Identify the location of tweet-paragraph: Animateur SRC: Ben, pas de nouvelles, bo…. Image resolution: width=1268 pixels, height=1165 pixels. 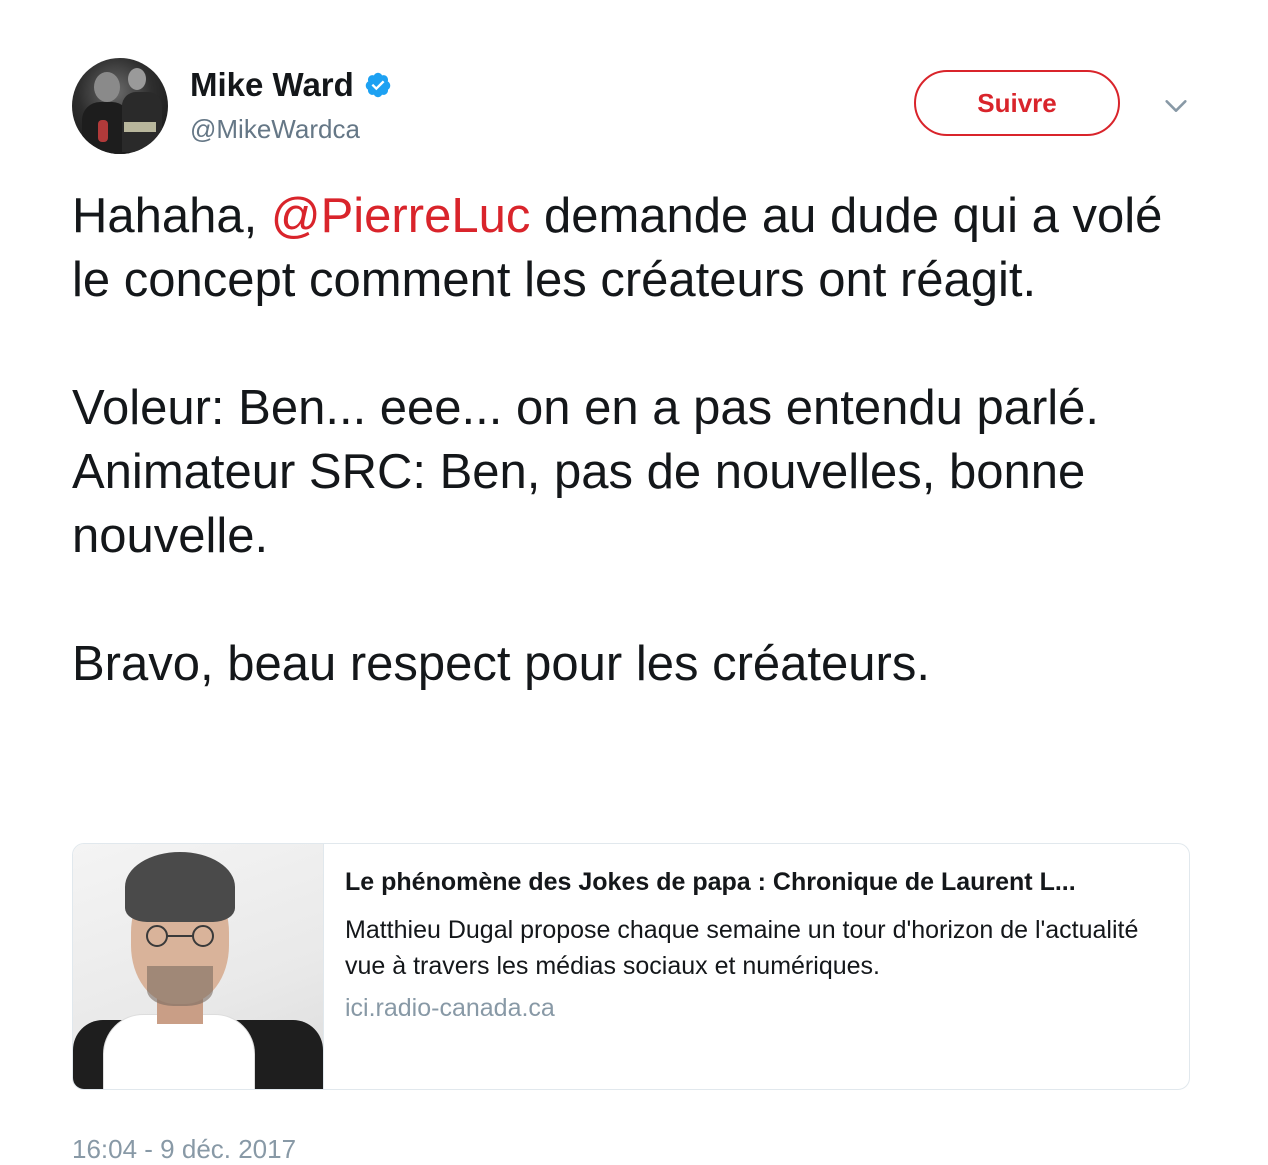
(579, 504).